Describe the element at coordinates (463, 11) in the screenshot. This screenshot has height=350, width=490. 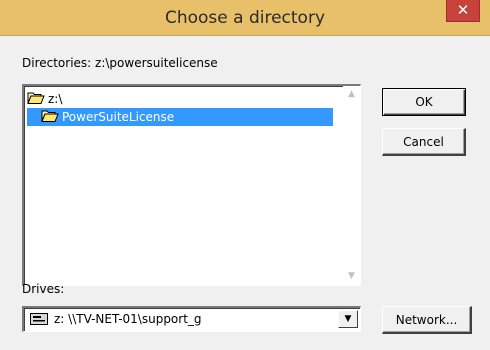
I see `close-button: ✕` at that location.